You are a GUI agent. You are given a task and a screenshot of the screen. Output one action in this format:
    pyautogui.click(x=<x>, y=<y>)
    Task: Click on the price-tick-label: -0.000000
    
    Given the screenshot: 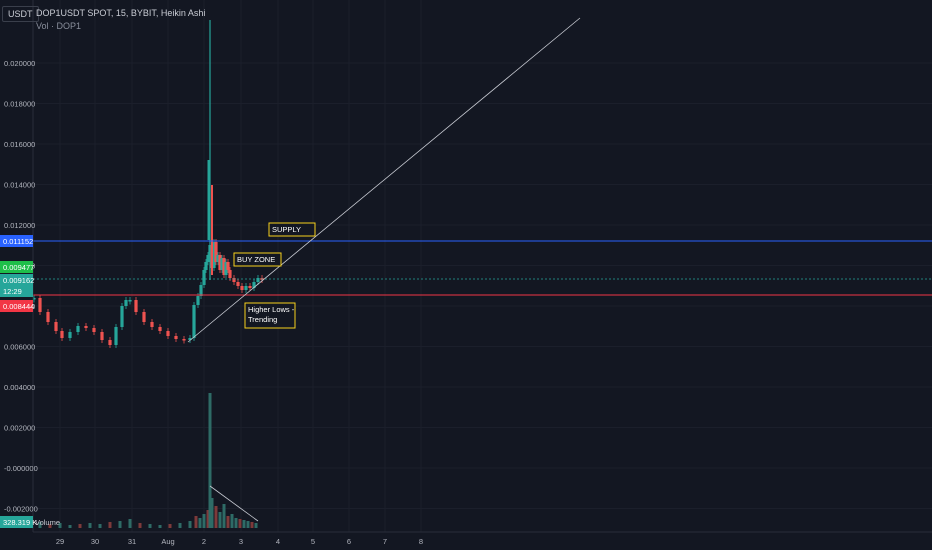 What is the action you would take?
    pyautogui.click(x=21, y=468)
    